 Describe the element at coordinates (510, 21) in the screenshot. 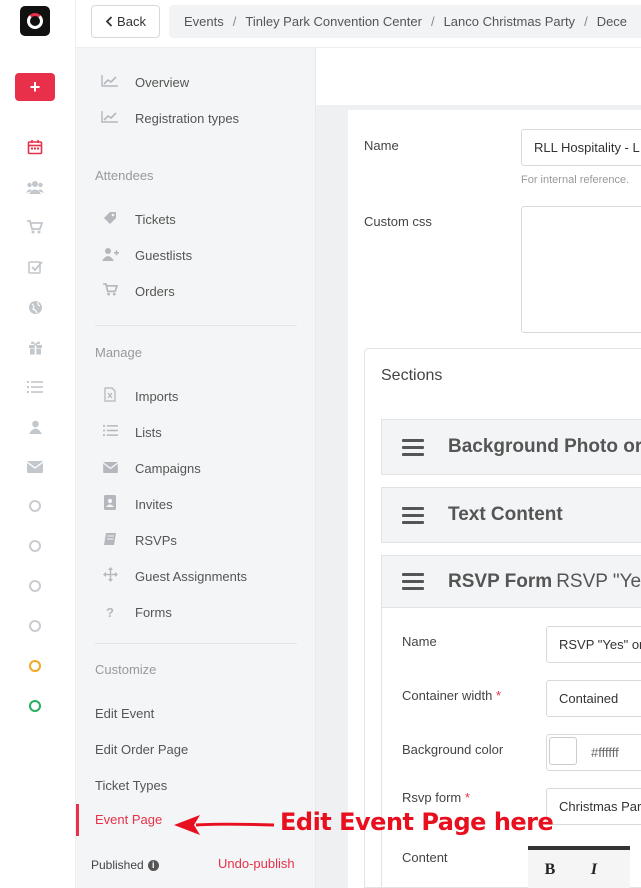

I see `breadcrumb-event: Lanco Christmas Party` at that location.